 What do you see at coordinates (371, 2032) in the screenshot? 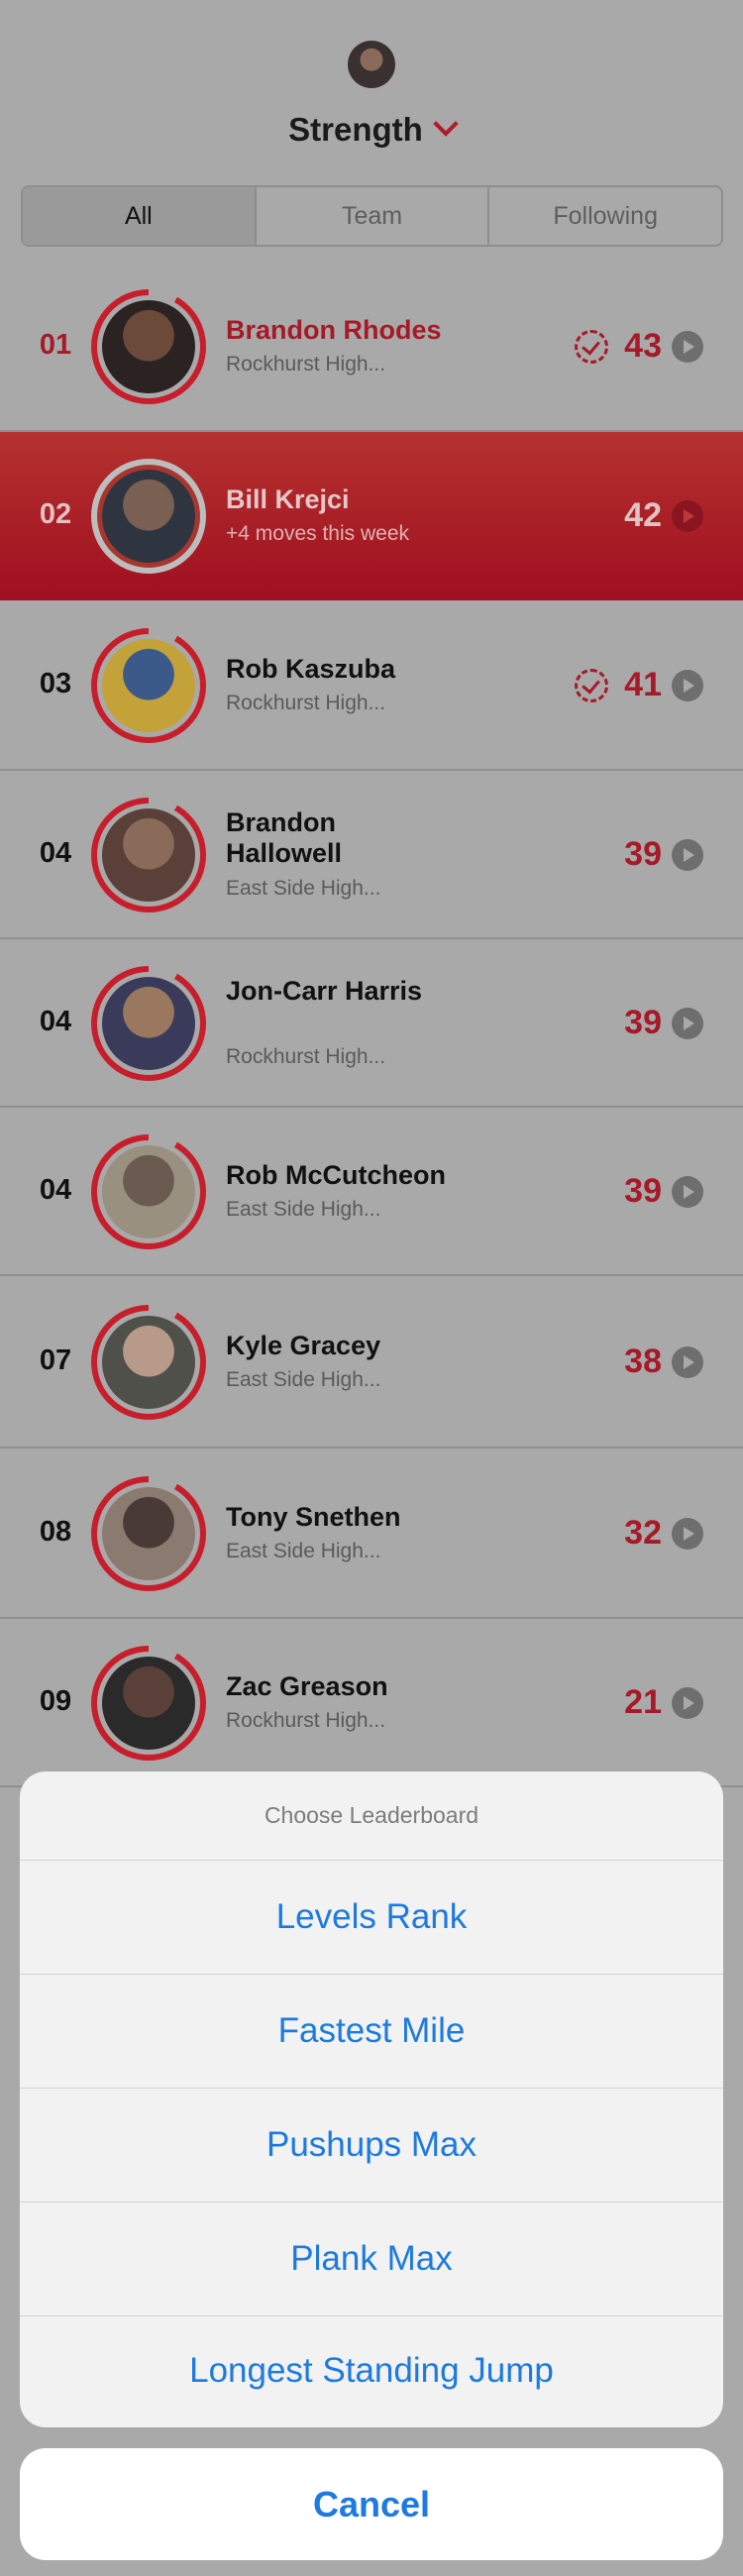
I see `option-fastest-mile: Fastest Mile` at bounding box center [371, 2032].